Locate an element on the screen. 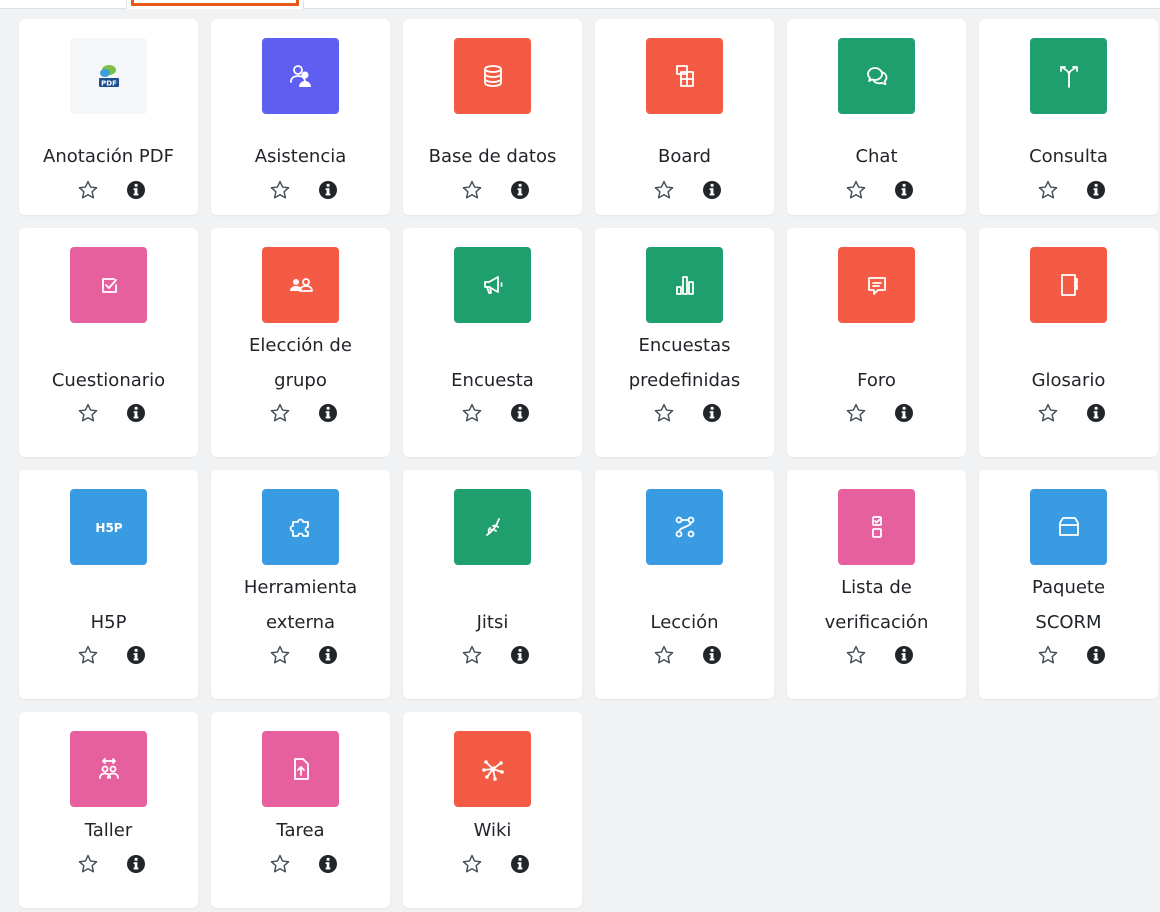 The image size is (1160, 912). activity-label: Cuestionario is located at coordinates (108, 381).